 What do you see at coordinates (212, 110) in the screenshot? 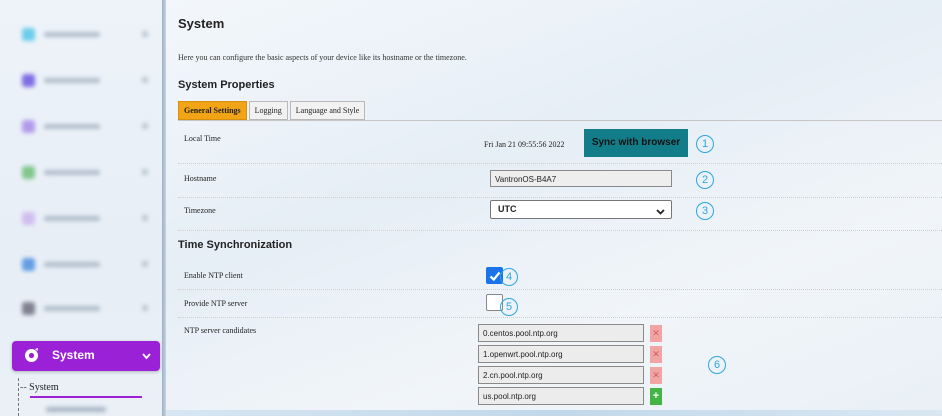
I see `tab-general-settings: General Settings` at bounding box center [212, 110].